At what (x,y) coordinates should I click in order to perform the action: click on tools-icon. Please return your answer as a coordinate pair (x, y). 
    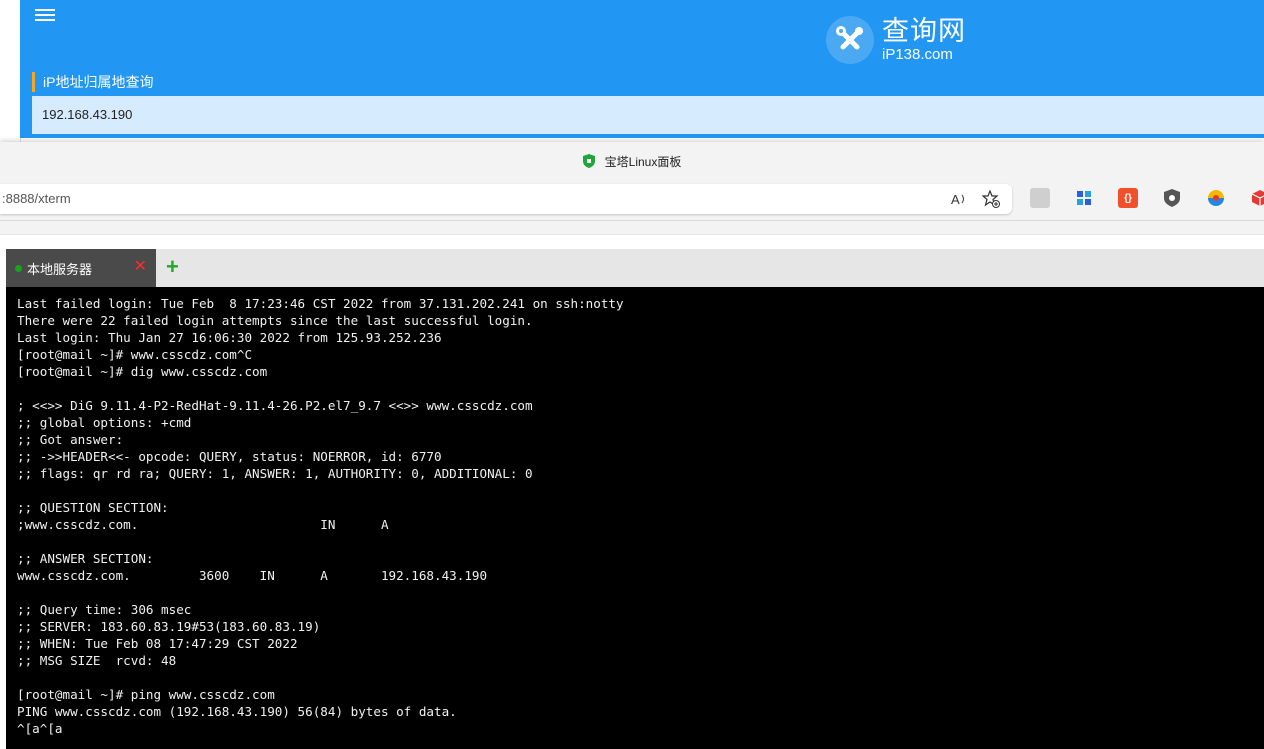
    Looking at the image, I should click on (850, 40).